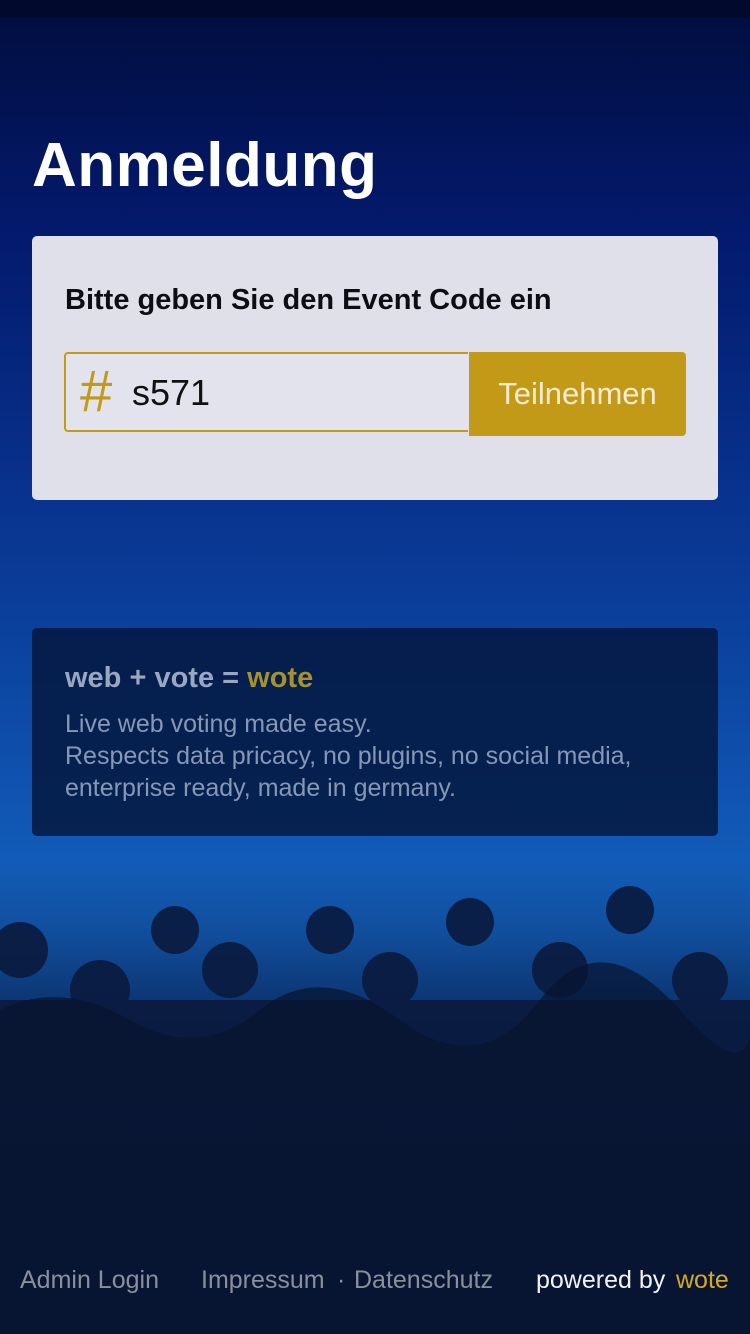 The width and height of the screenshot is (750, 1334). I want to click on page-title: Anmeldung, so click(205, 165).